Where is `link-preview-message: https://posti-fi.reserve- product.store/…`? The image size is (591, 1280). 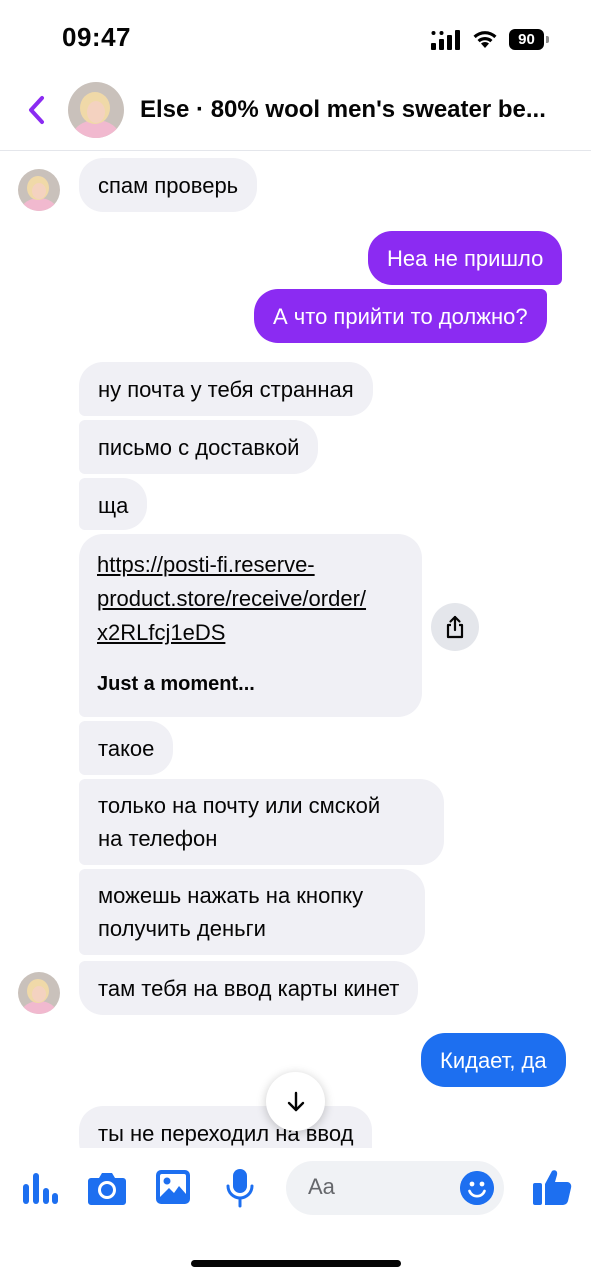
link-preview-message: https://posti-fi.reserve- product.store/… is located at coordinates (250, 625).